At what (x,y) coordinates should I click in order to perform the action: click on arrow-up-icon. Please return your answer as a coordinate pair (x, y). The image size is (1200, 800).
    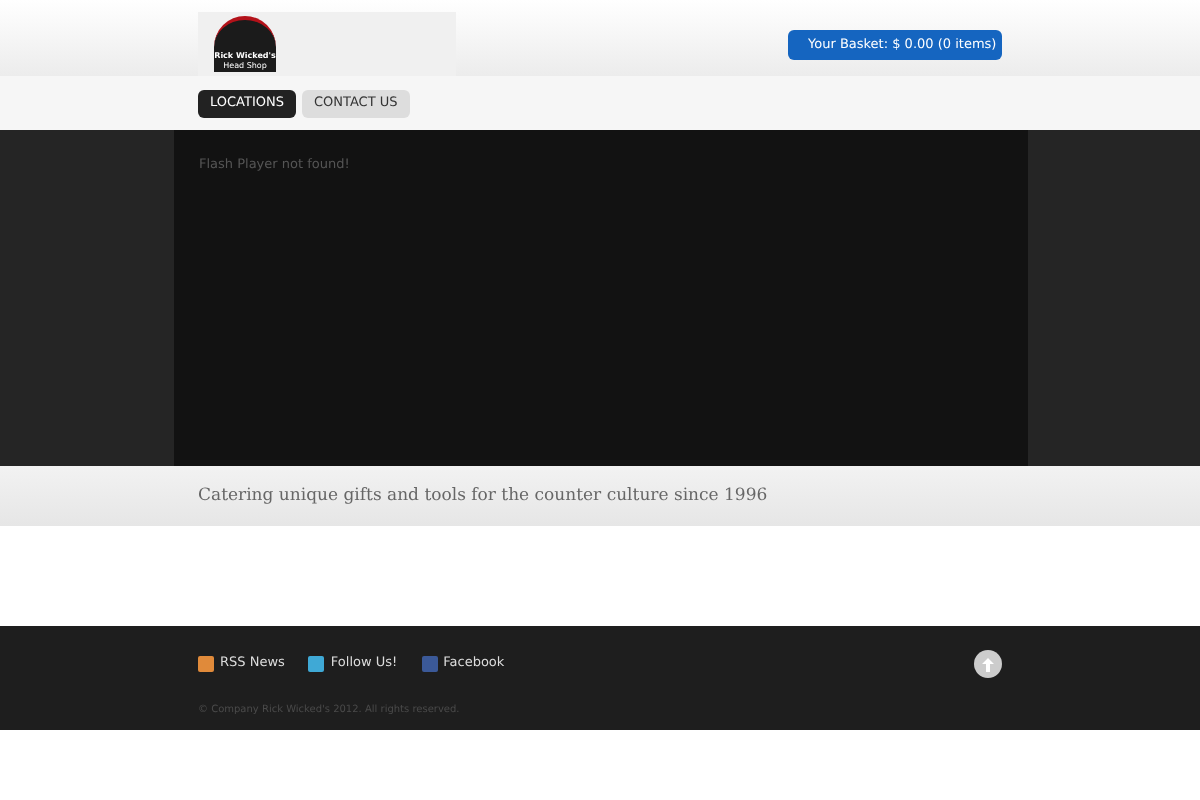
    Looking at the image, I should click on (988, 664).